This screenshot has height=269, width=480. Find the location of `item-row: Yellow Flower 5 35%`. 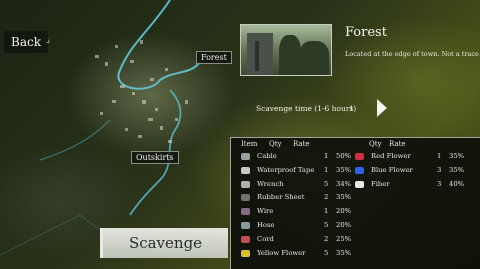

item-row: Yellow Flower 5 35% is located at coordinates (355, 253).